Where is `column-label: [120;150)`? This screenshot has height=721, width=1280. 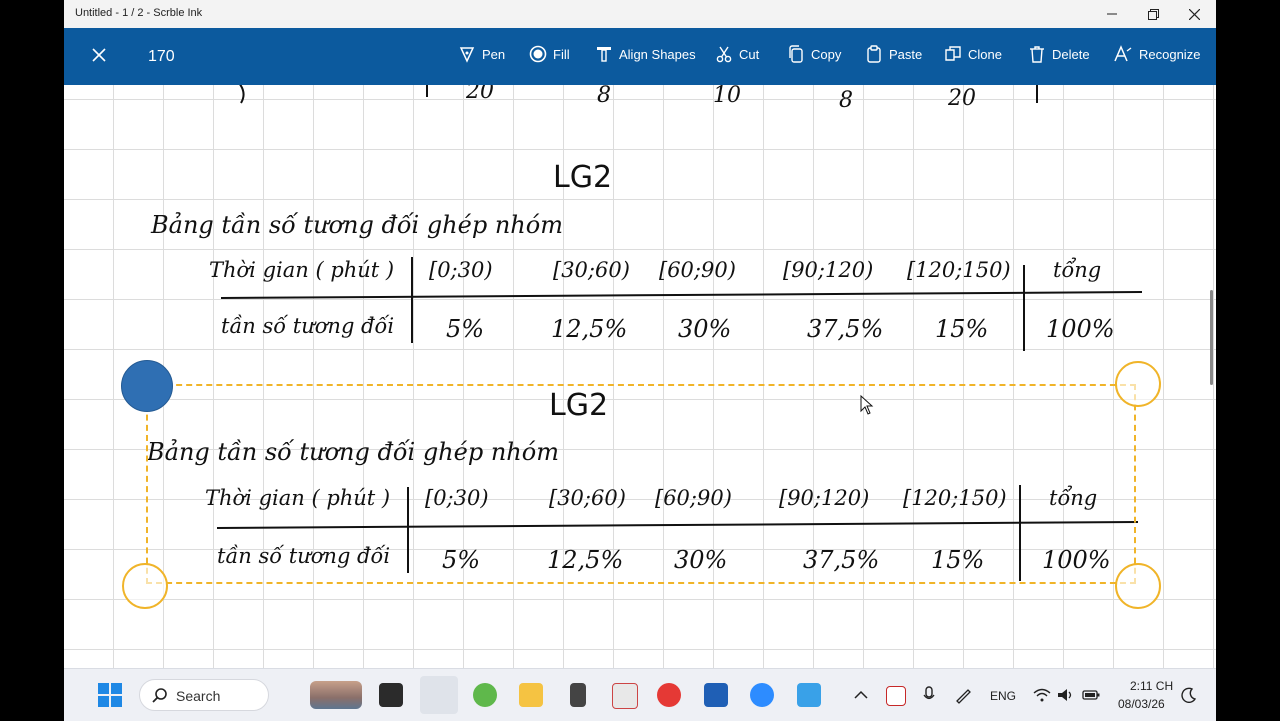
column-label: [120;150) is located at coordinates (959, 270).